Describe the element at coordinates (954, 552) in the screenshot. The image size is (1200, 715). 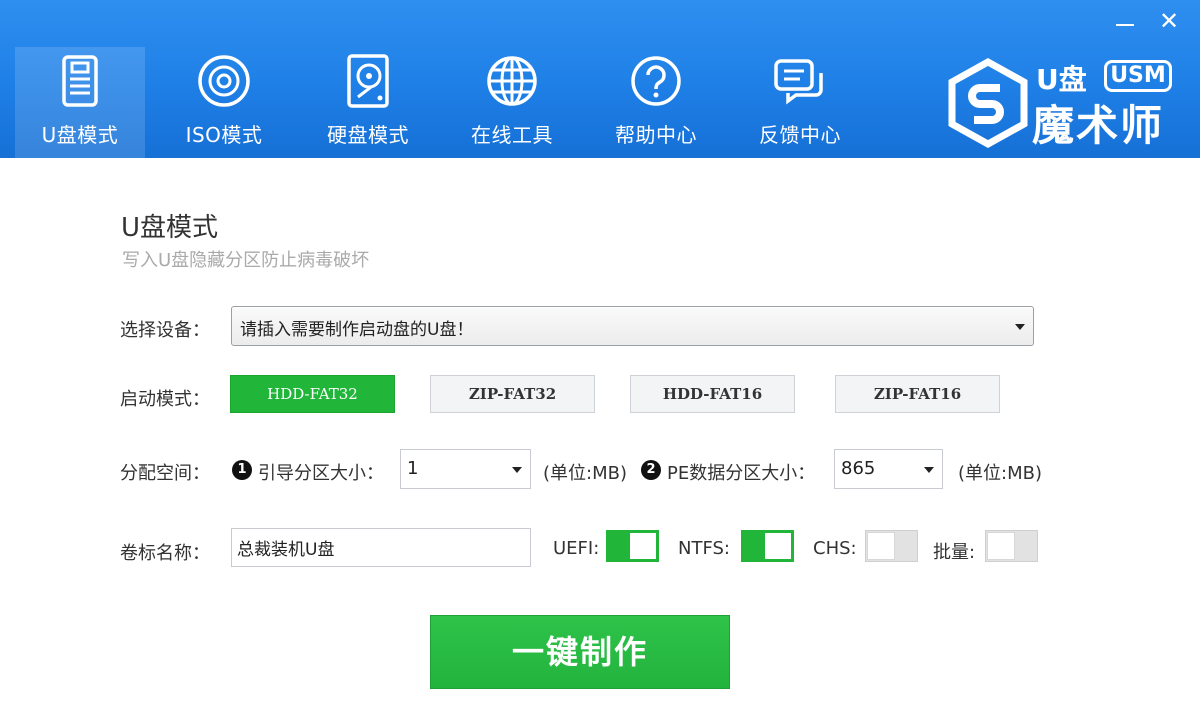
I see `batch-label: 批量:` at that location.